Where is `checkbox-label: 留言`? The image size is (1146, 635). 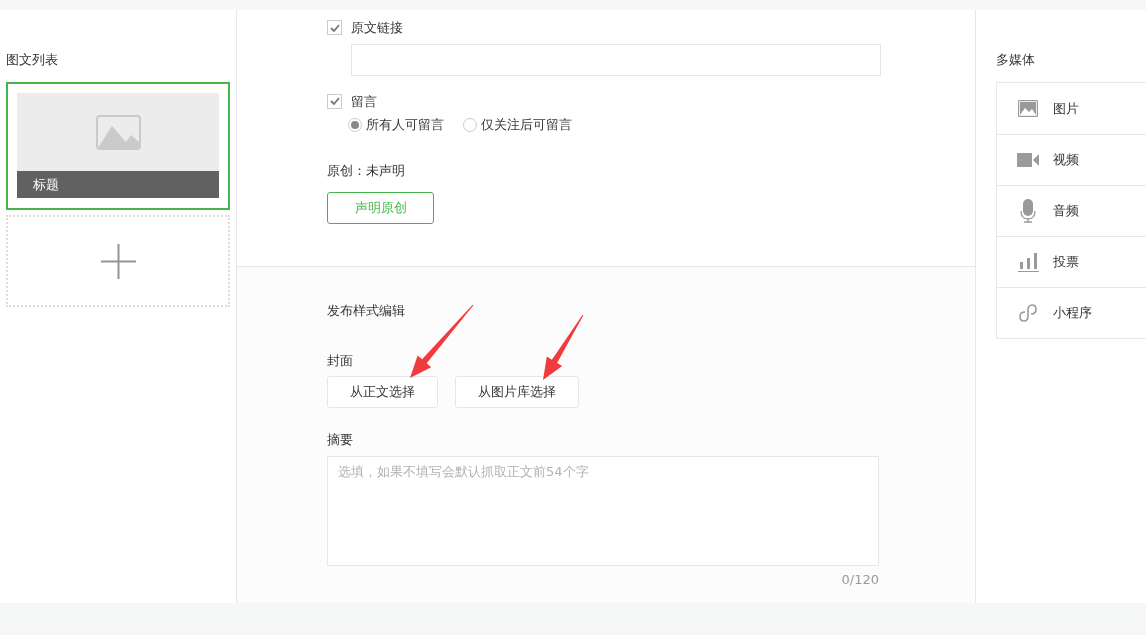 checkbox-label: 留言 is located at coordinates (364, 101).